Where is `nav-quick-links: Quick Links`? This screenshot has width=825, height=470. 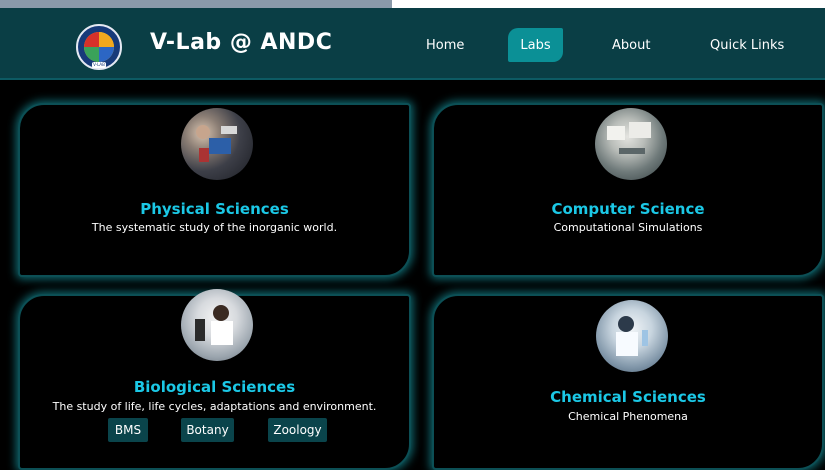
nav-quick-links: Quick Links is located at coordinates (747, 45).